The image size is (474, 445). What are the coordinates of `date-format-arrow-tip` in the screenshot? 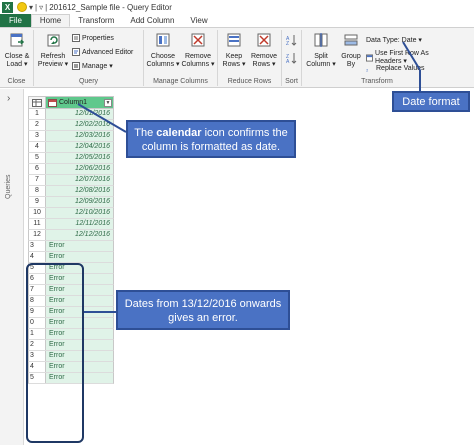 It's located at (411, 56).